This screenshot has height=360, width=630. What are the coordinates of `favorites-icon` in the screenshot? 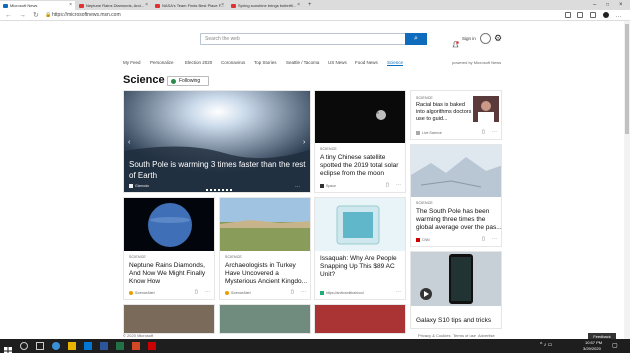 It's located at (568, 15).